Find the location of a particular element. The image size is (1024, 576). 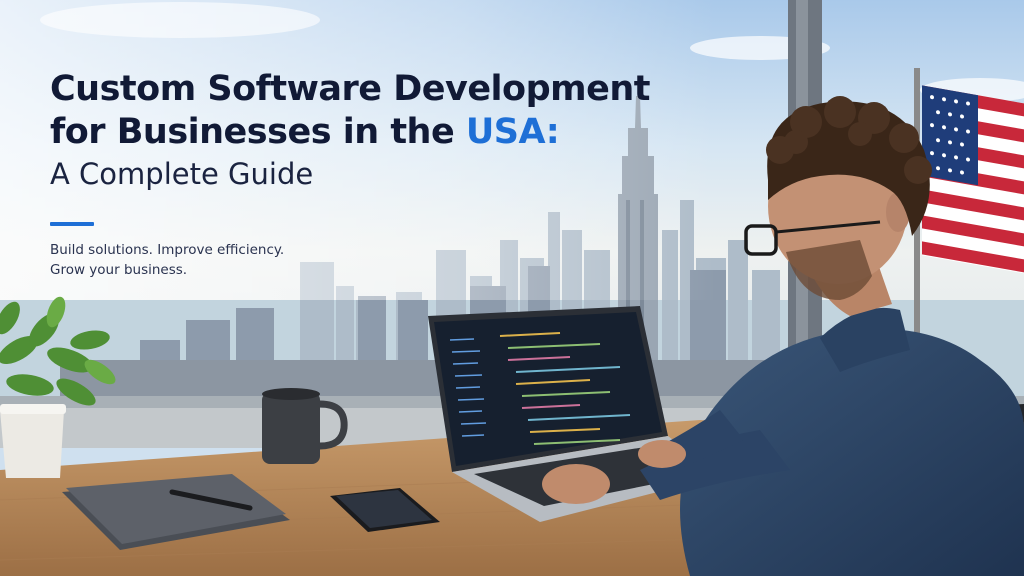

accent-divider is located at coordinates (72, 224).